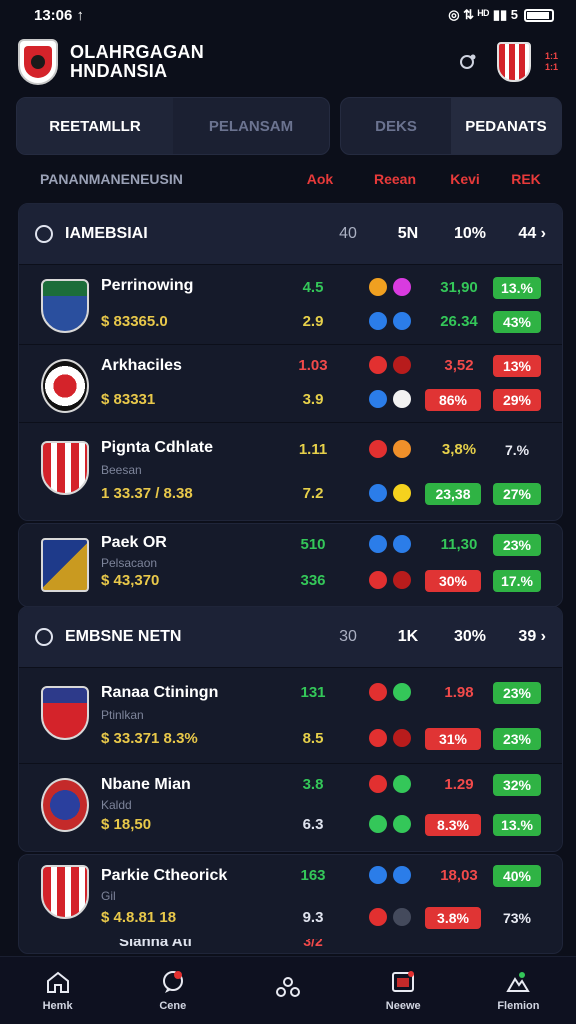 This screenshot has width=576, height=1024. Describe the element at coordinates (470, 636) in the screenshot. I see `section-n3: 30%` at that location.